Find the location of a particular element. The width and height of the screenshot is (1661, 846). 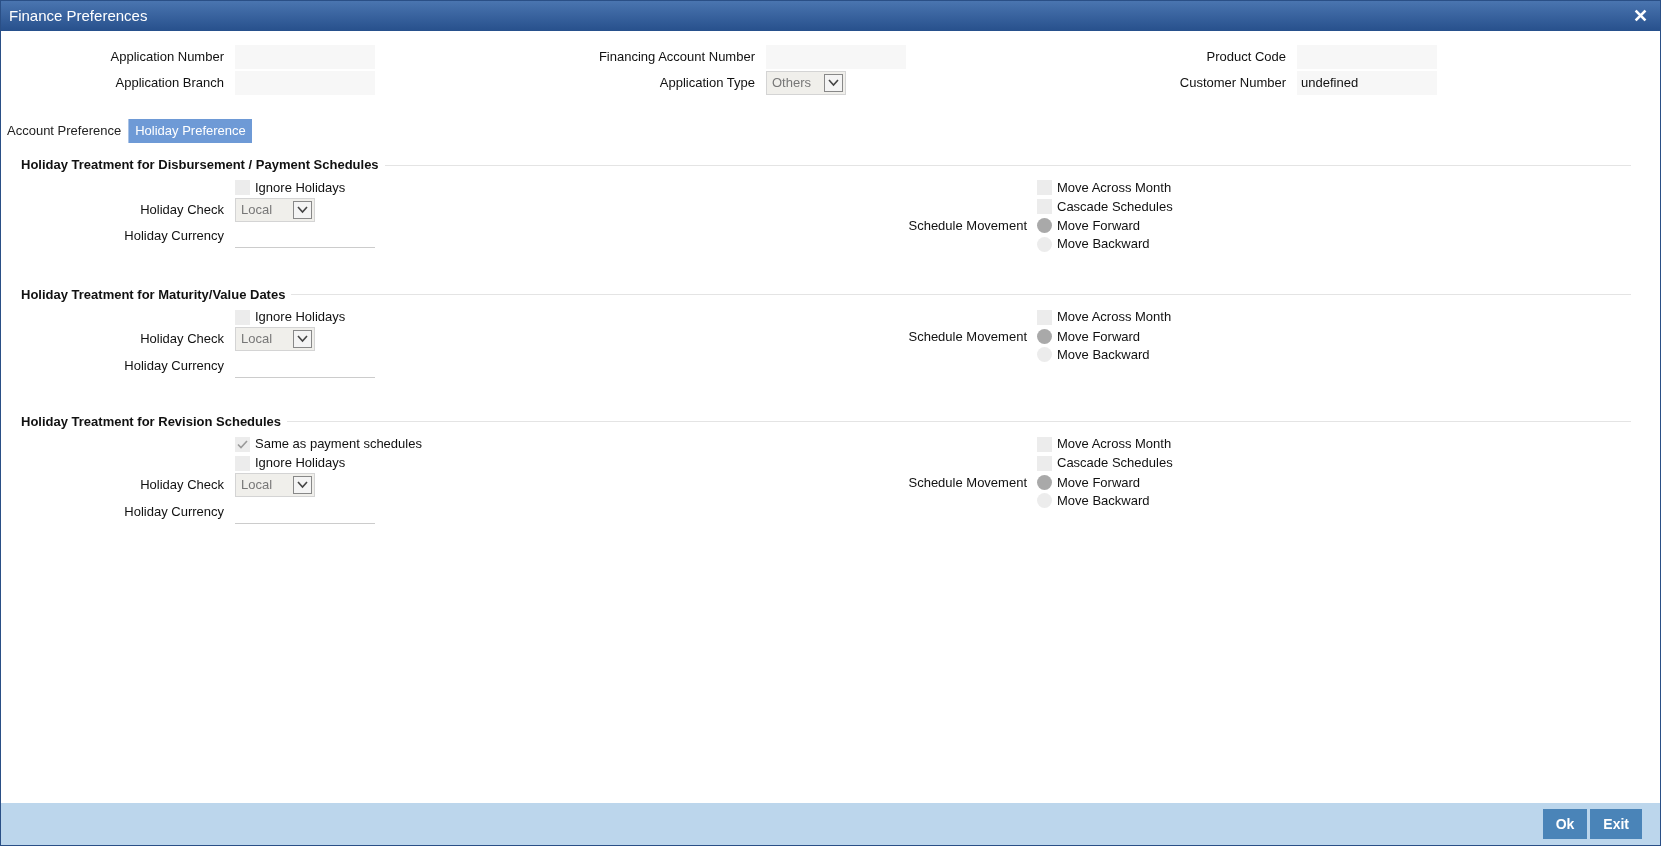

field-label: Application Branch is located at coordinates (169, 83).